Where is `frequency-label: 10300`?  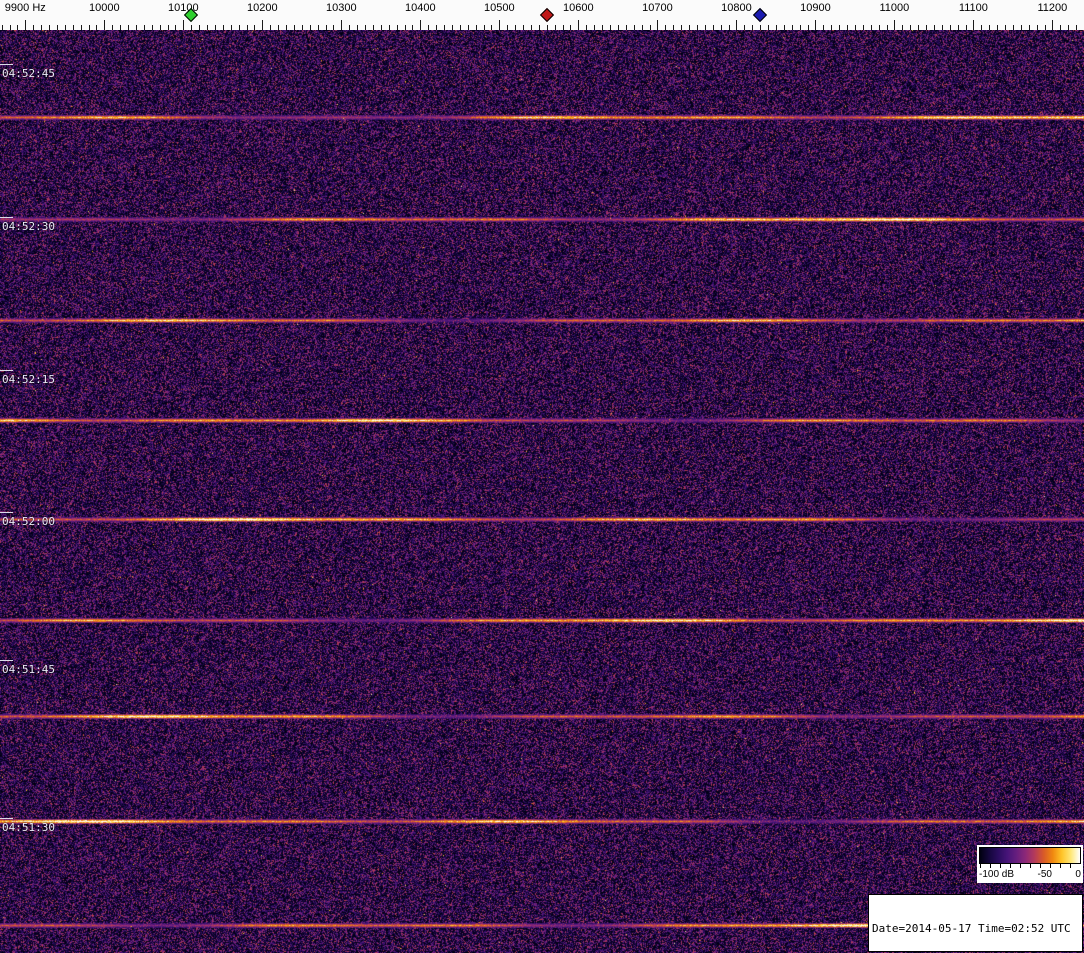
frequency-label: 10300 is located at coordinates (341, 8).